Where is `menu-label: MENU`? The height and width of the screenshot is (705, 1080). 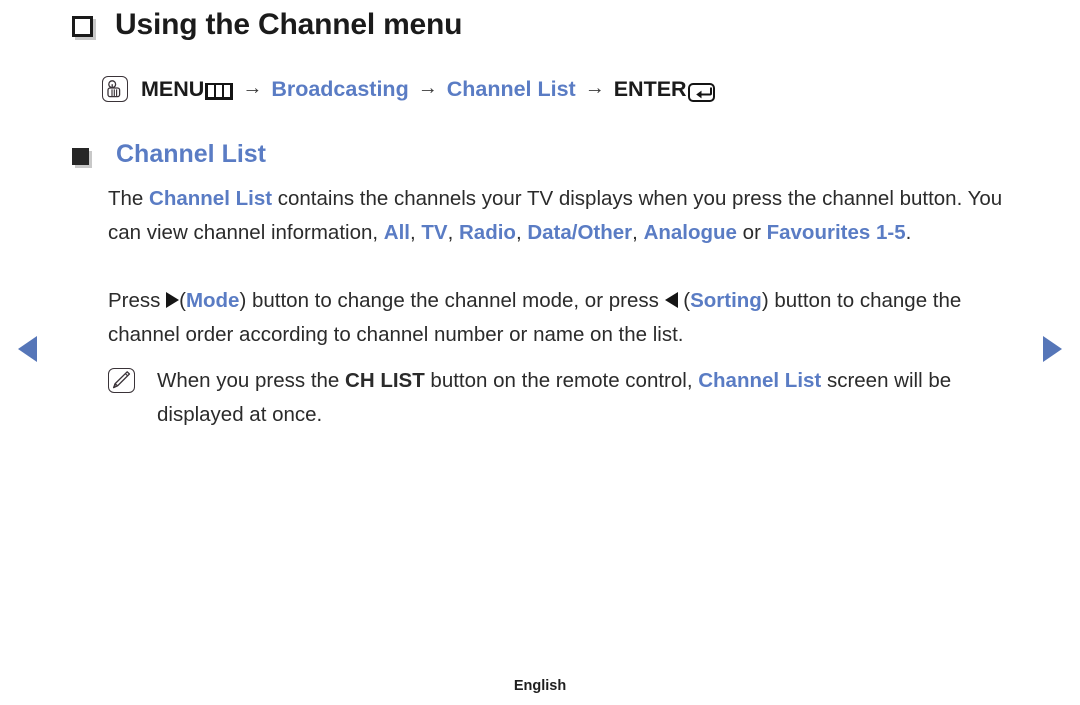
menu-label: MENU is located at coordinates (173, 88).